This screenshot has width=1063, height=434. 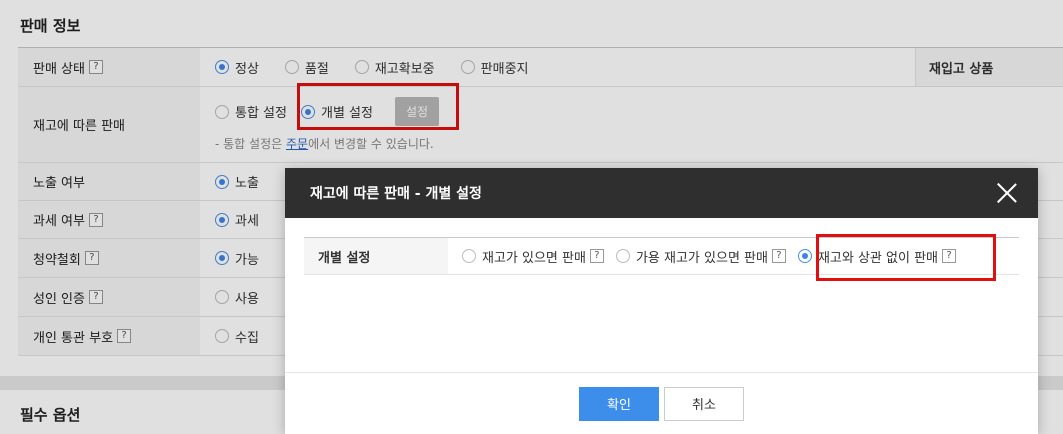 What do you see at coordinates (376, 256) in the screenshot?
I see `modal-row-label: 개별 설정` at bounding box center [376, 256].